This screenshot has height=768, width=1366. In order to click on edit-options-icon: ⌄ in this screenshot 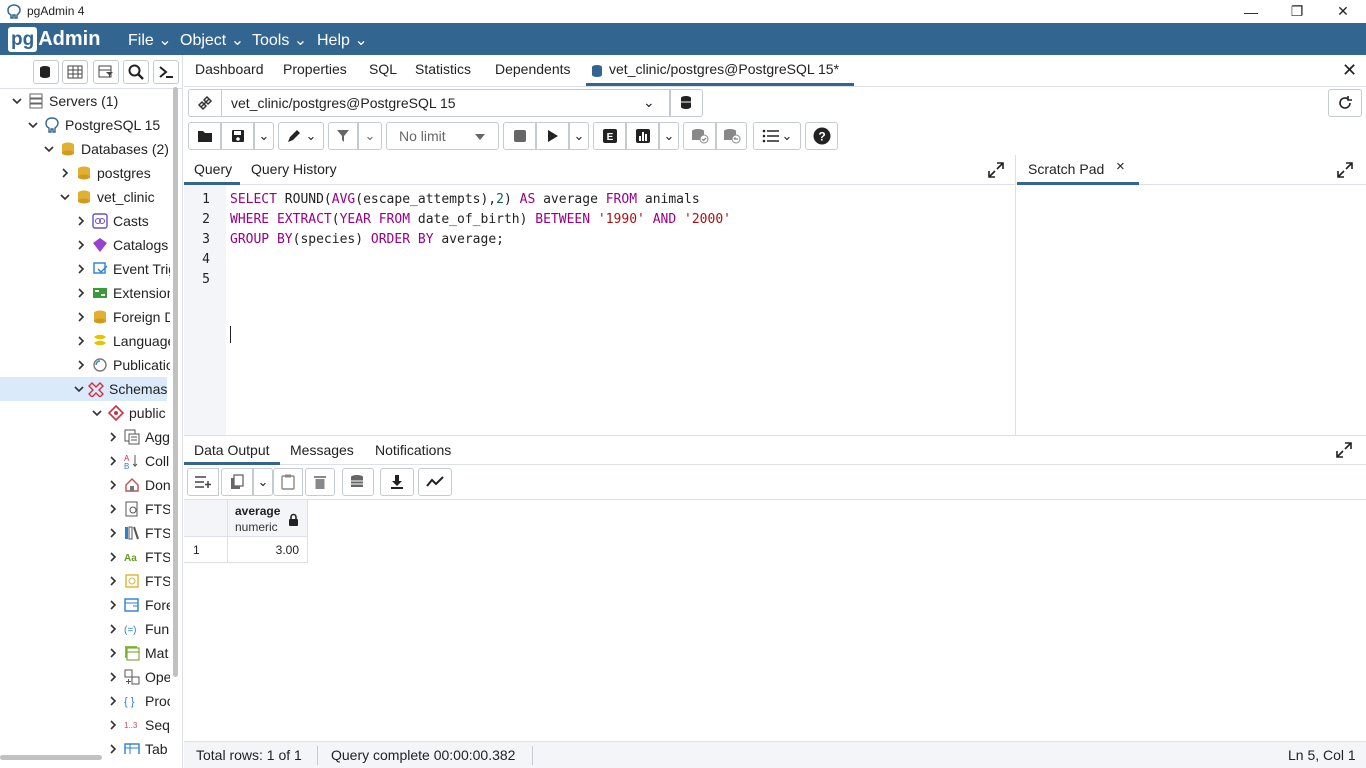, I will do `click(301, 136)`.